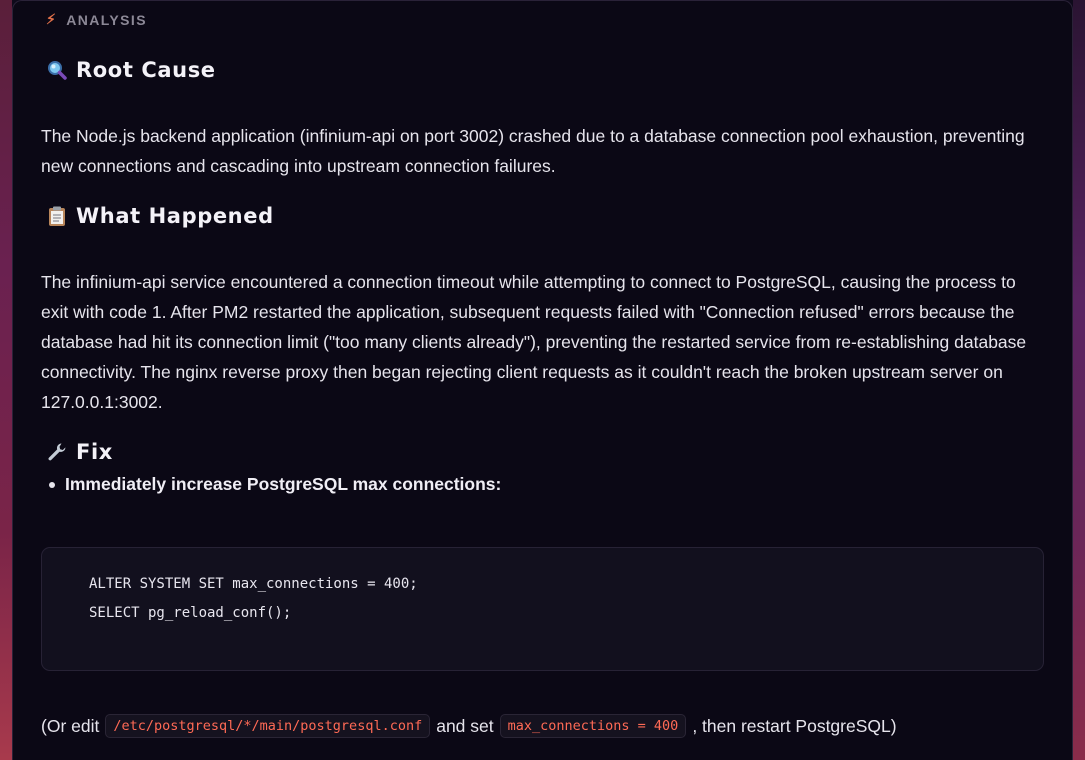 The height and width of the screenshot is (760, 1085). Describe the element at coordinates (253, 584) in the screenshot. I see `code-line: ALTER SYSTEM SET max_connections = 400;` at that location.